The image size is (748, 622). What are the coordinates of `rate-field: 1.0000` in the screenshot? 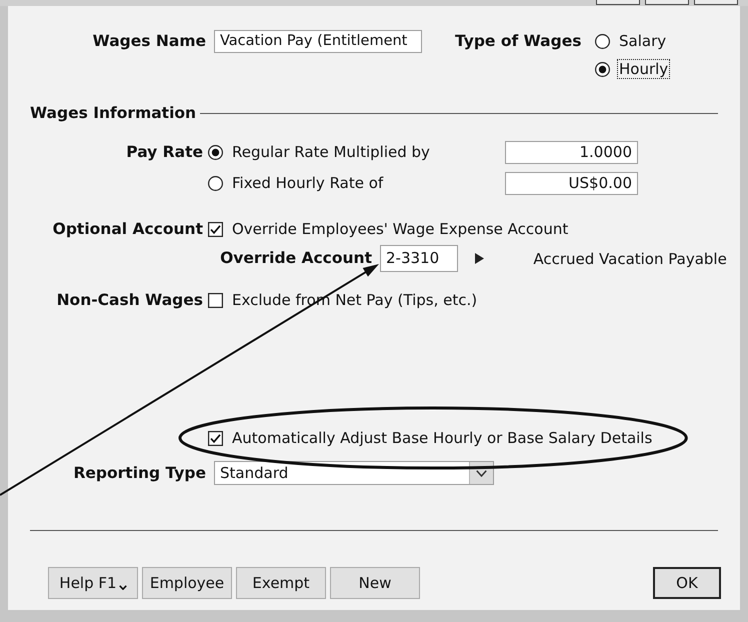 It's located at (571, 152).